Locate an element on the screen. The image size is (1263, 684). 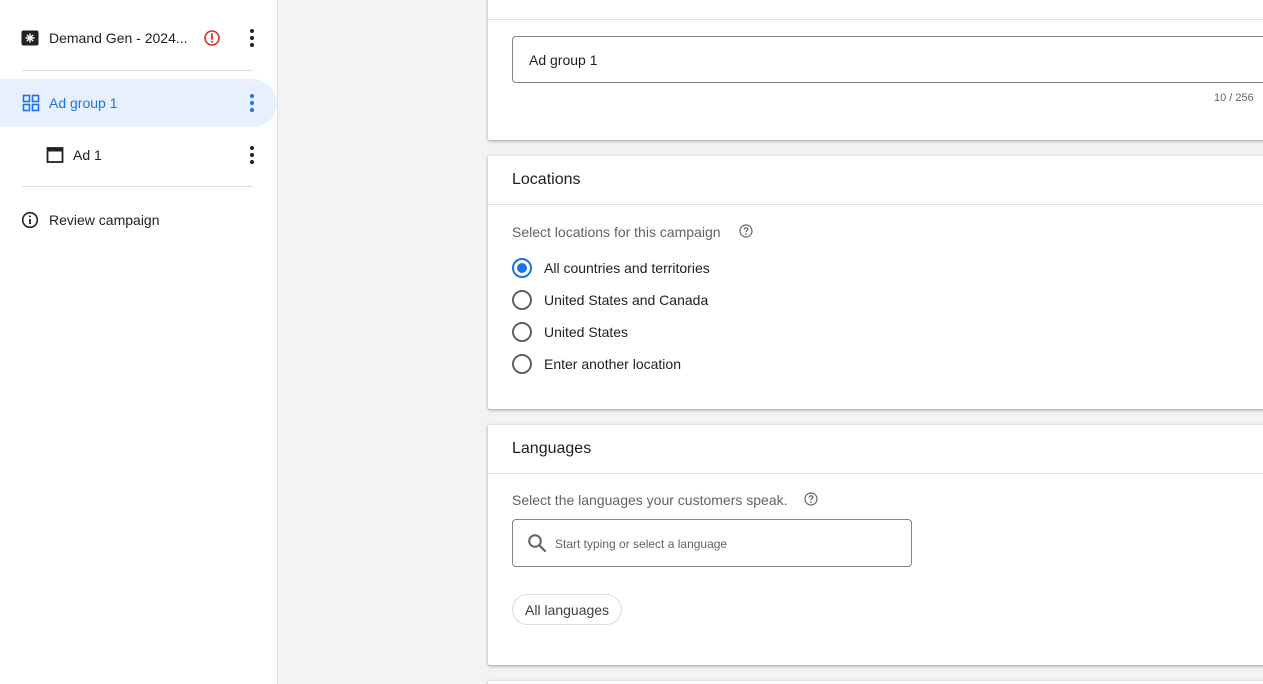
languages-title: Languages is located at coordinates (552, 448).